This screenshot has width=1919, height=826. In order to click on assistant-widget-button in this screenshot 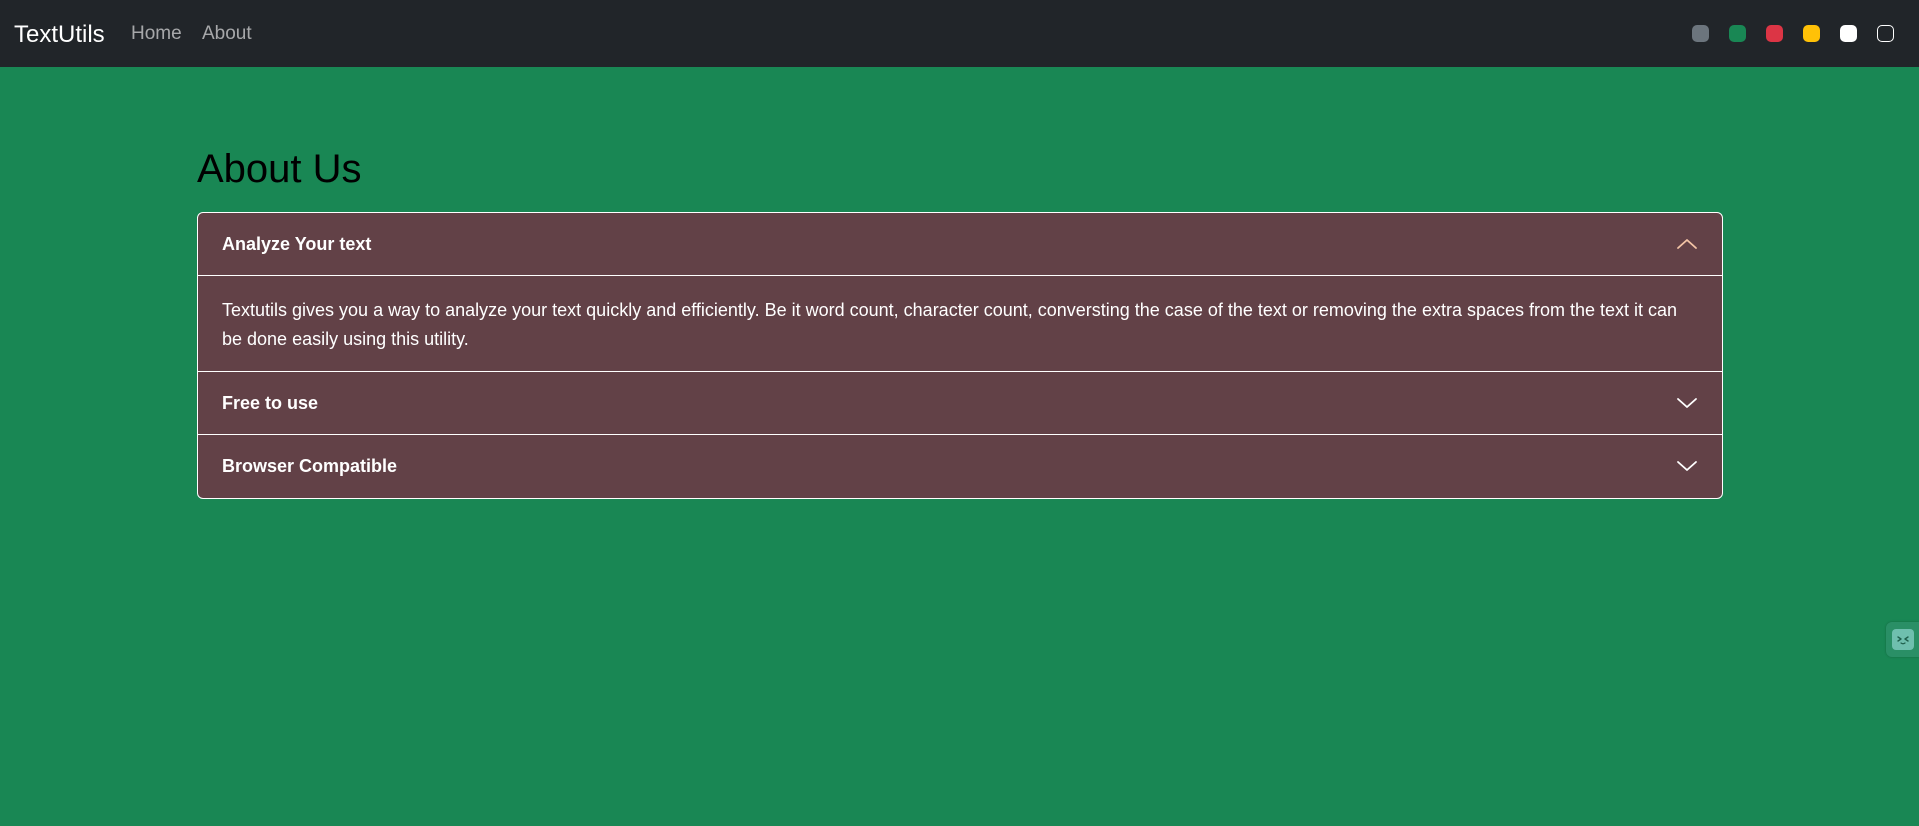, I will do `click(1902, 639)`.